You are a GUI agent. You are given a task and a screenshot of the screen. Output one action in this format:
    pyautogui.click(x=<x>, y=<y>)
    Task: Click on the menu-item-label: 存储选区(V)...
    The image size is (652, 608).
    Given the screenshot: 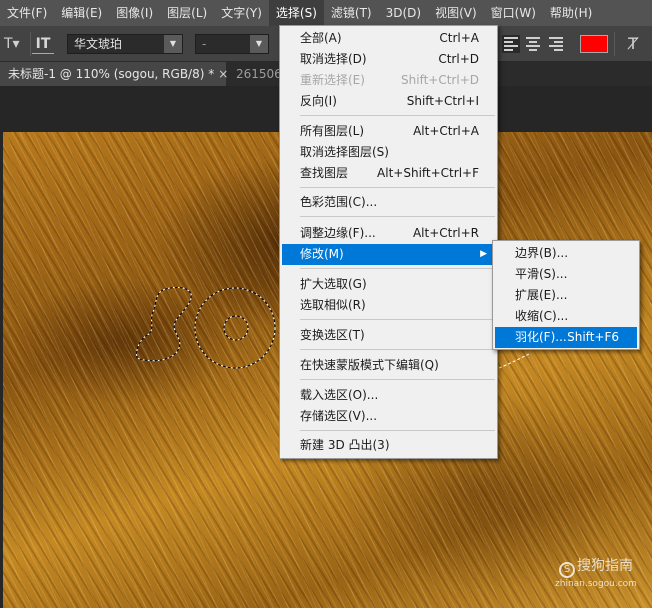 What is the action you would take?
    pyautogui.click(x=339, y=416)
    